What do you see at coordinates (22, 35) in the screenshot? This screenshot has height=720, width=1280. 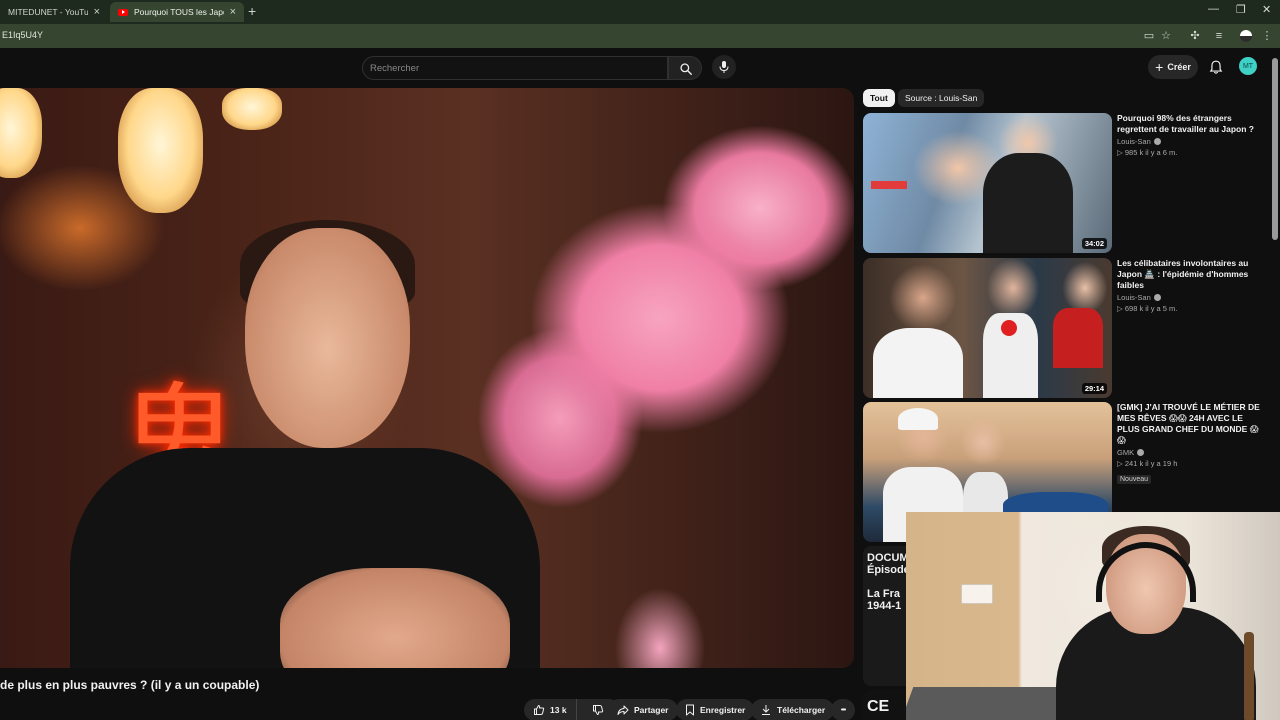 I see `url-text: E1Iq5U4Y` at bounding box center [22, 35].